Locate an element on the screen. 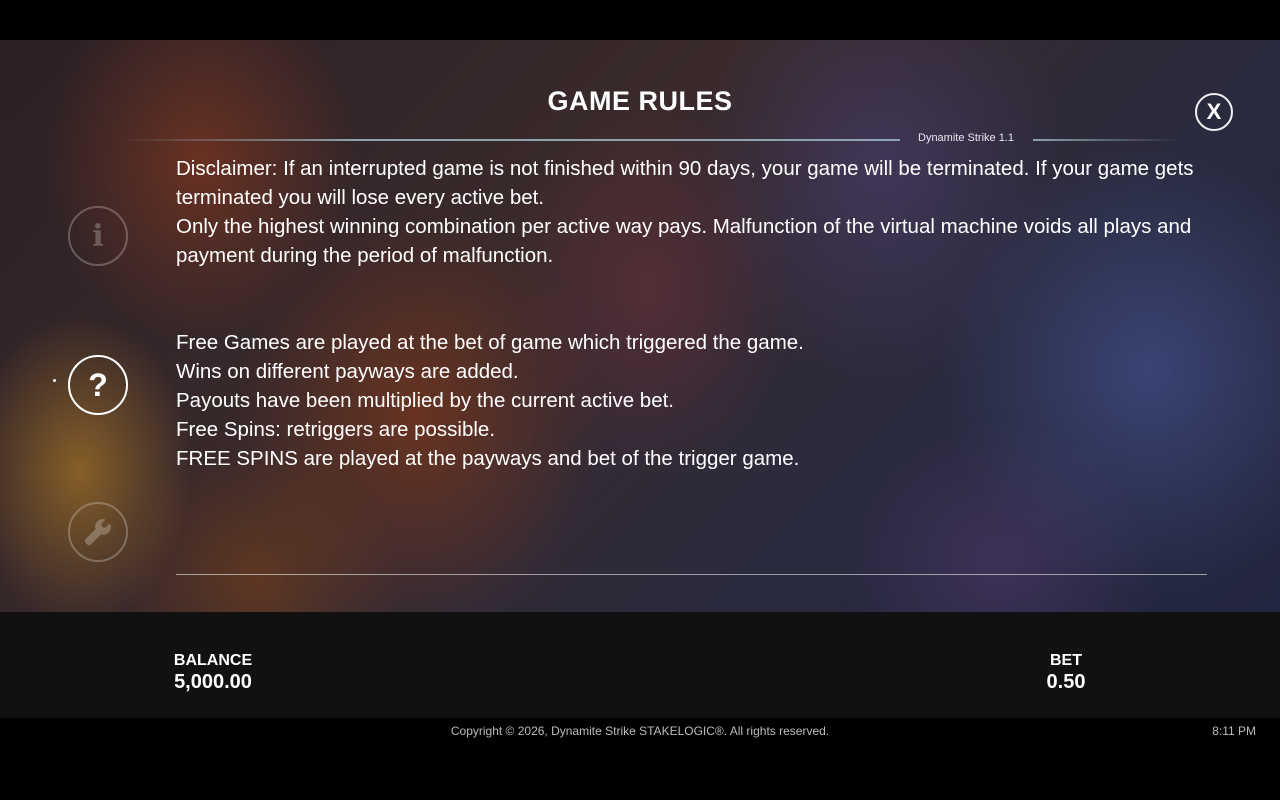 The height and width of the screenshot is (800, 1280). wrench-icon is located at coordinates (97, 532).